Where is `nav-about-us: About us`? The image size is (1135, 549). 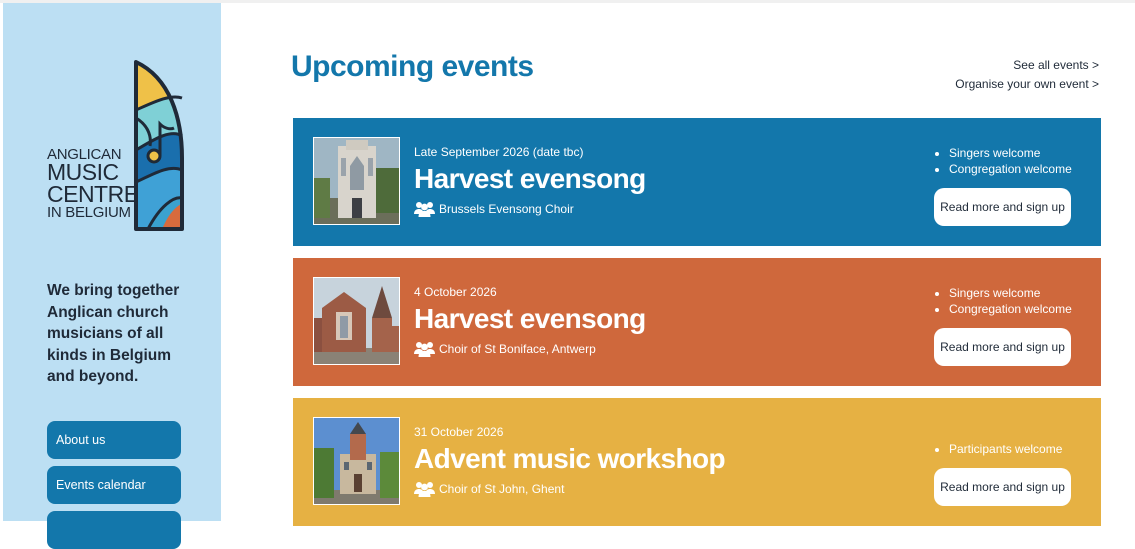
nav-about-us: About us is located at coordinates (114, 440).